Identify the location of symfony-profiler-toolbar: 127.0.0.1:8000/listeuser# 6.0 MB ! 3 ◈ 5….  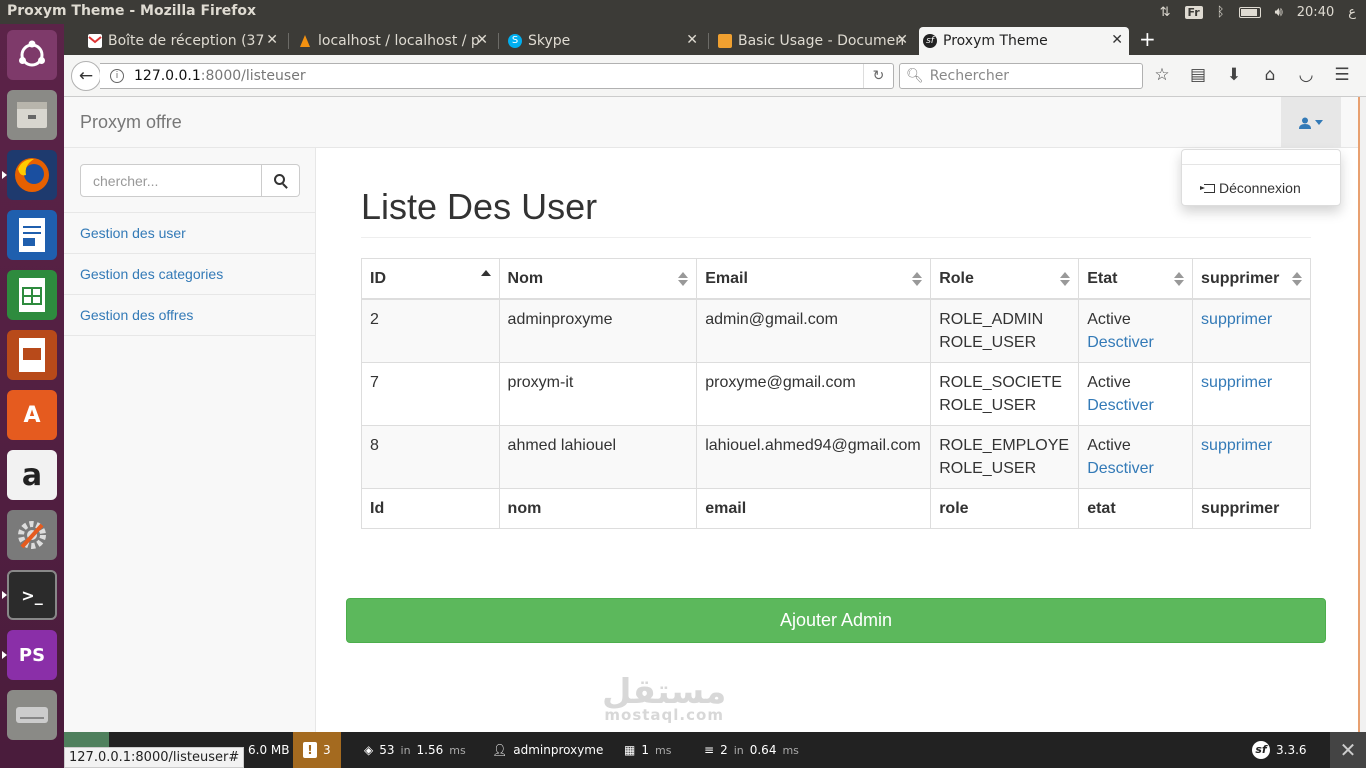
(715, 750).